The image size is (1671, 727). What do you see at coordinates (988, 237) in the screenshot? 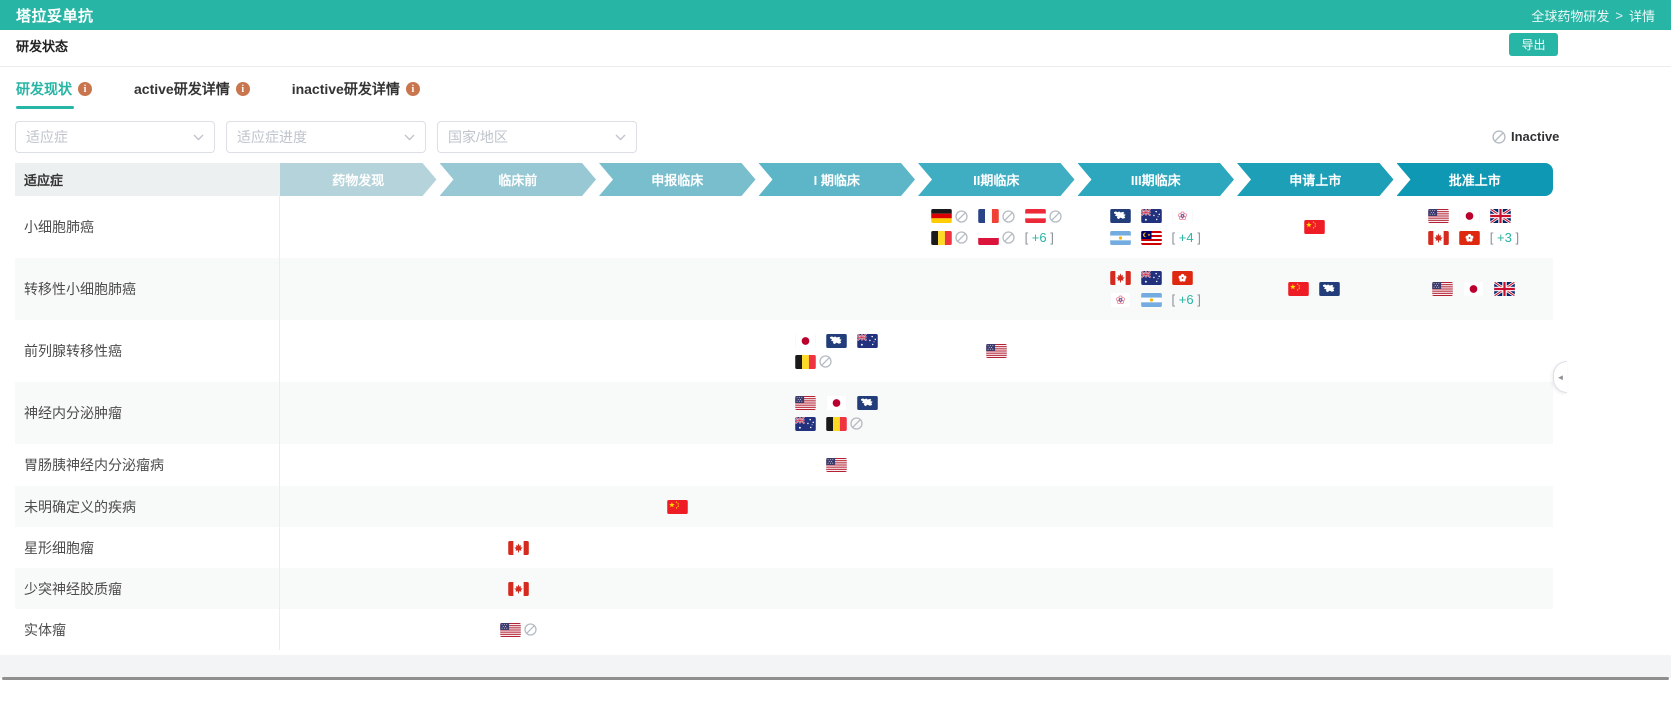
I see `flag-pl-icon` at bounding box center [988, 237].